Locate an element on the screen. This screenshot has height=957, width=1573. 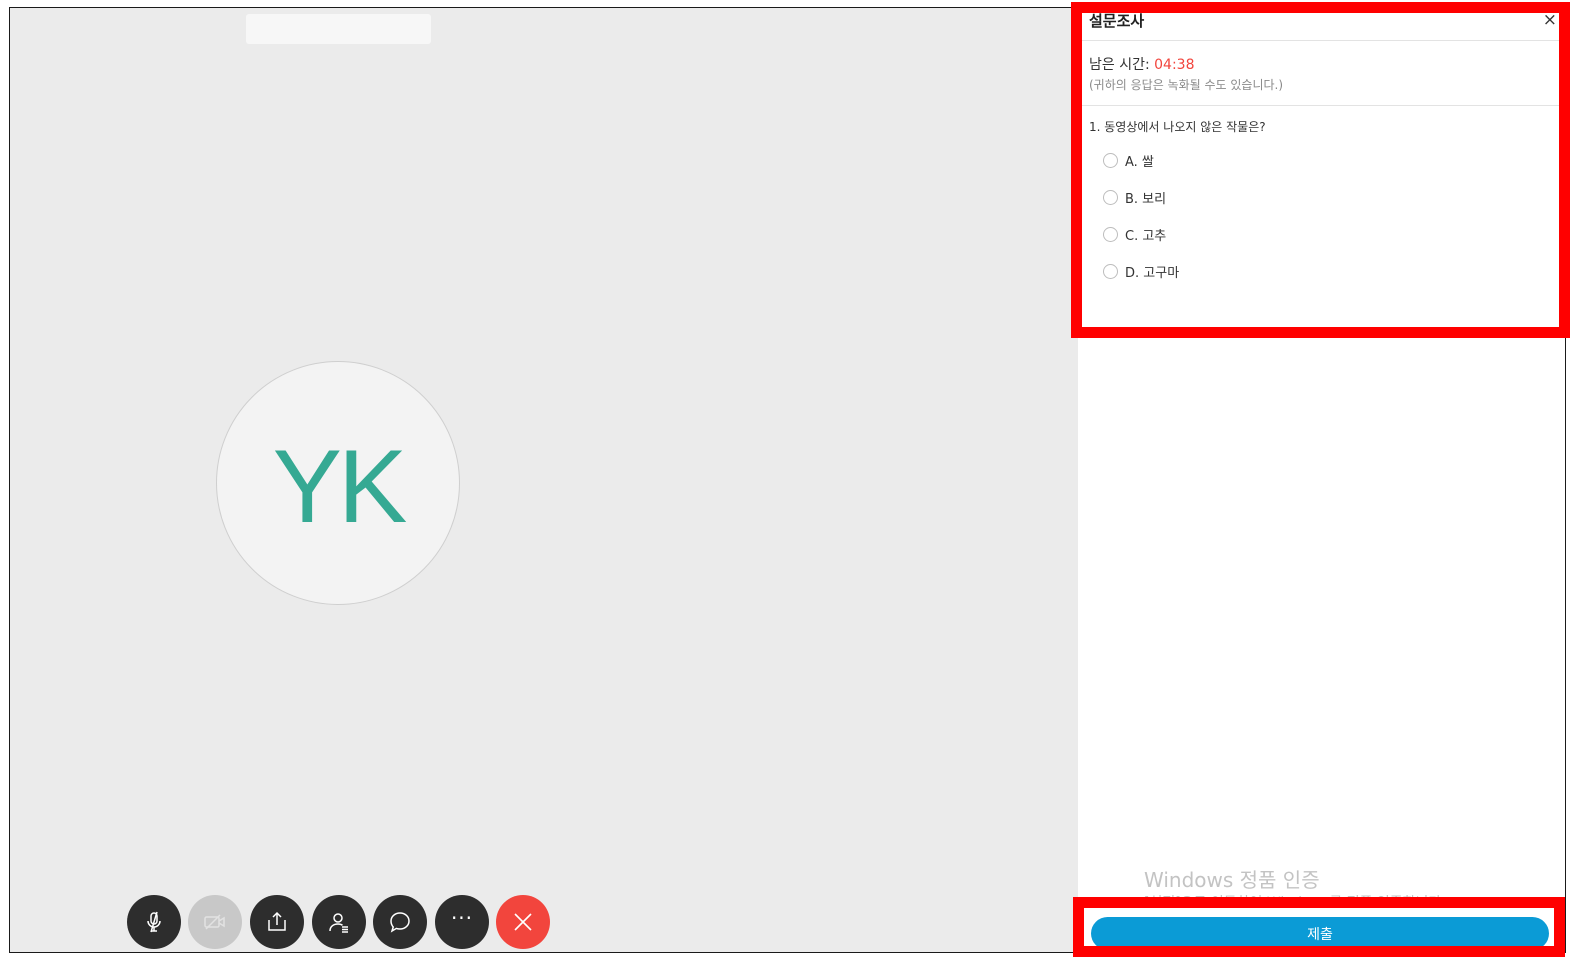
microphone-off-icon is located at coordinates (154, 922).